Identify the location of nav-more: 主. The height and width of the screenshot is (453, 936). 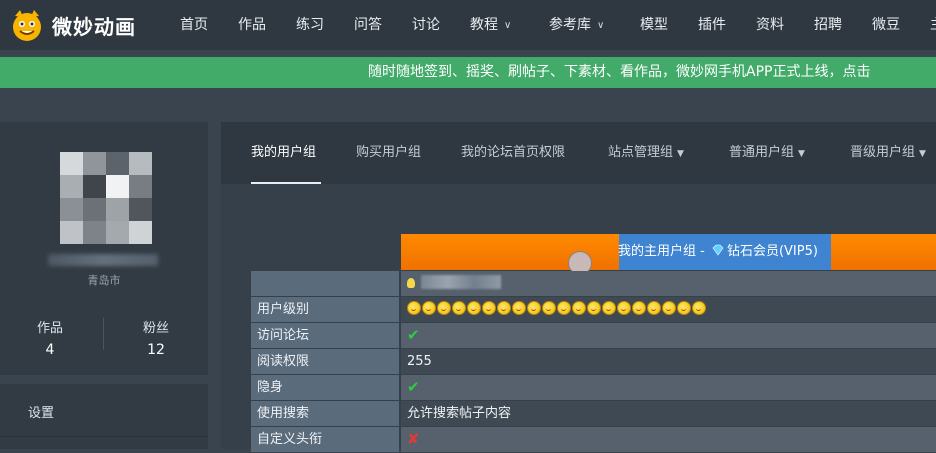
(933, 25).